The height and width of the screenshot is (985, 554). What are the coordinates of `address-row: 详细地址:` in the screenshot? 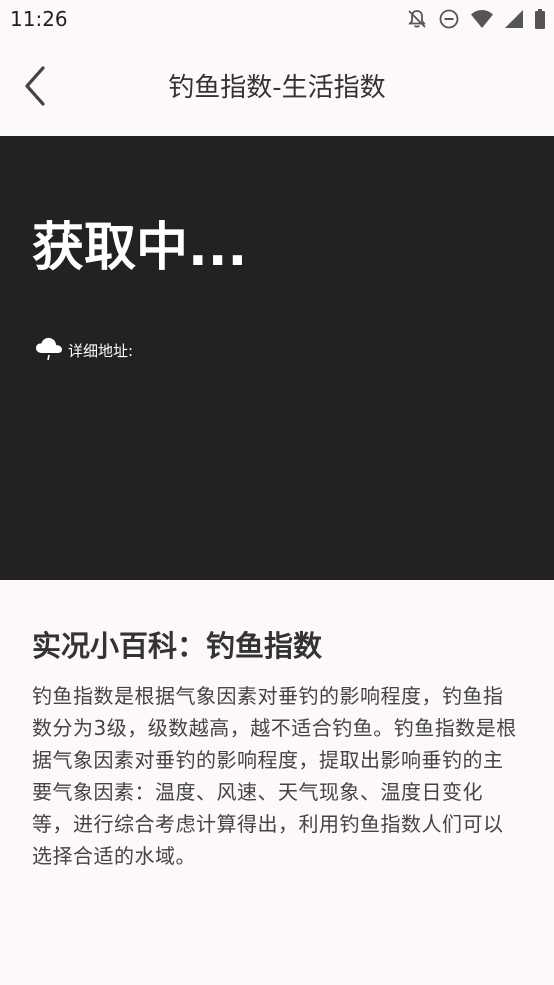 It's located at (83, 350).